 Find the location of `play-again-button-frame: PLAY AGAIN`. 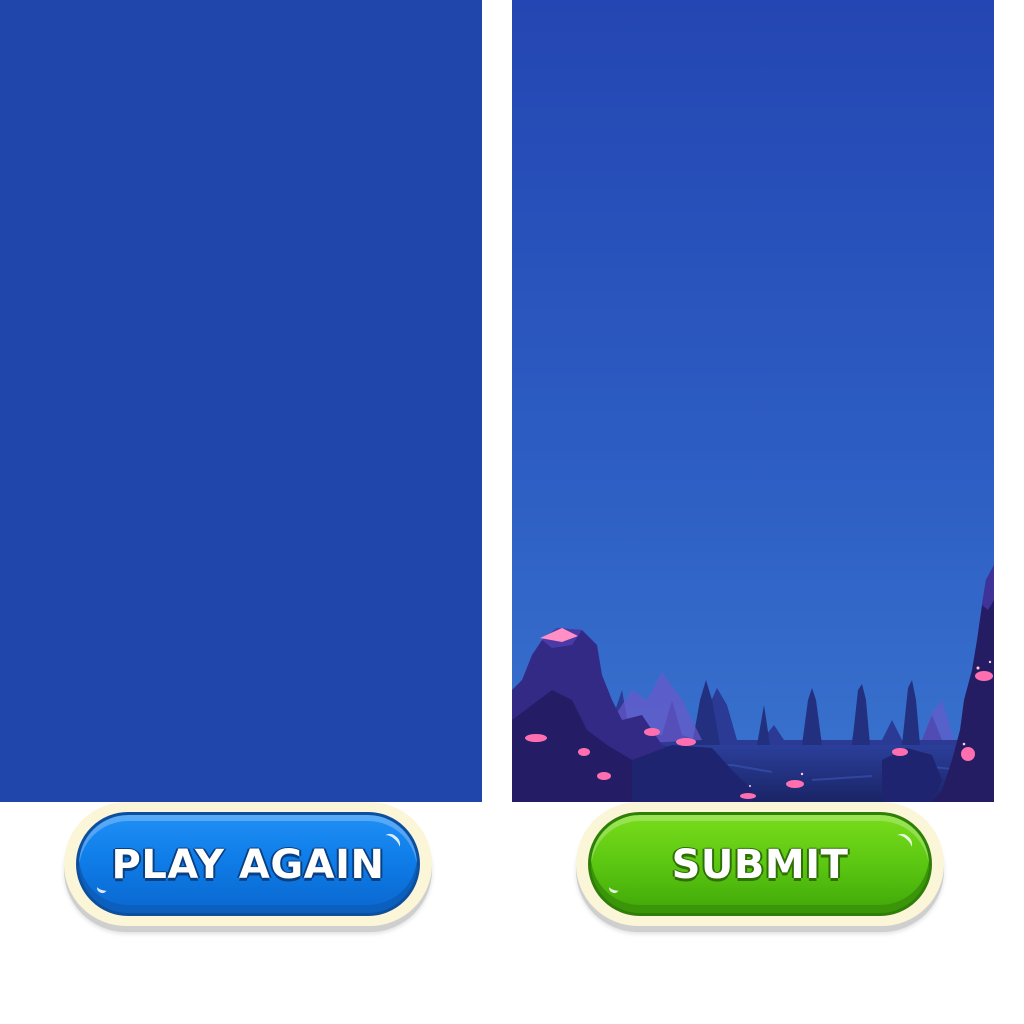

play-again-button-frame: PLAY AGAIN is located at coordinates (248, 867).